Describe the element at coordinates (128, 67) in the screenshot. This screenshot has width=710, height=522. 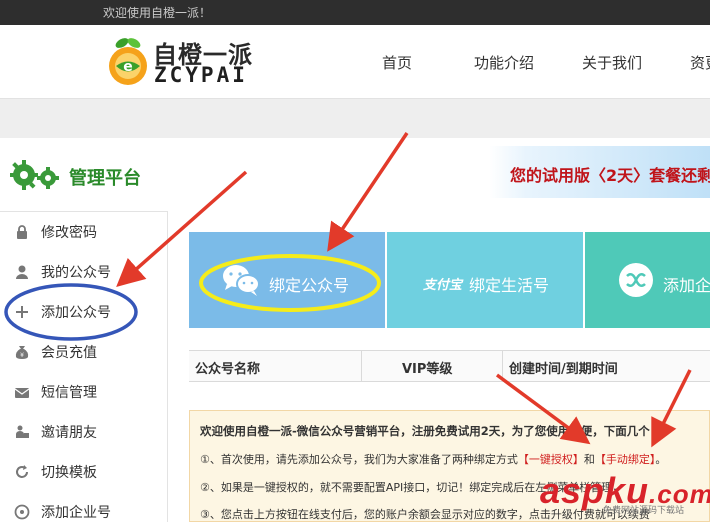
I see `svg-text: e` at that location.